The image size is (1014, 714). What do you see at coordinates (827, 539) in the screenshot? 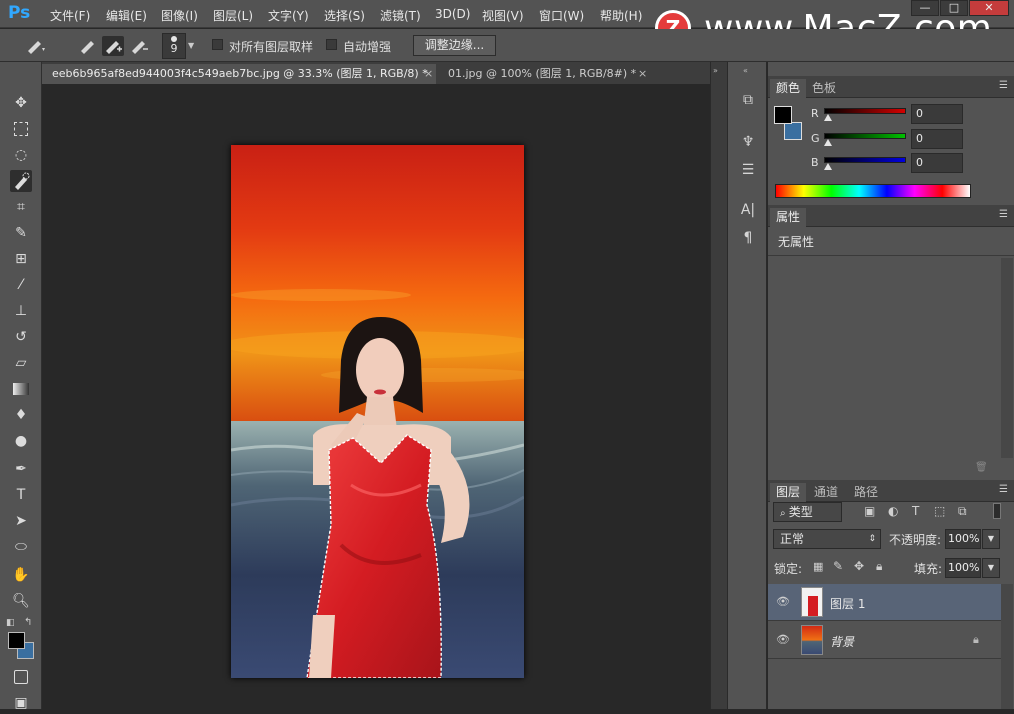
I see `blend-mode-dropdown: 正常 ⇕` at bounding box center [827, 539].